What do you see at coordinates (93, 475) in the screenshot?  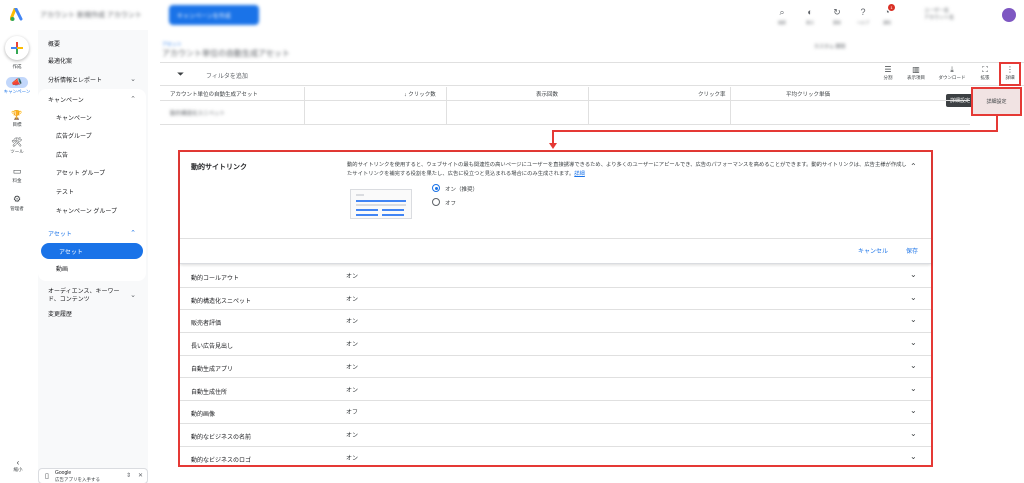 I see `get-google-ads-app-banner: ▯ Google 広告アプリを入手する ⇕ ✕` at bounding box center [93, 475].